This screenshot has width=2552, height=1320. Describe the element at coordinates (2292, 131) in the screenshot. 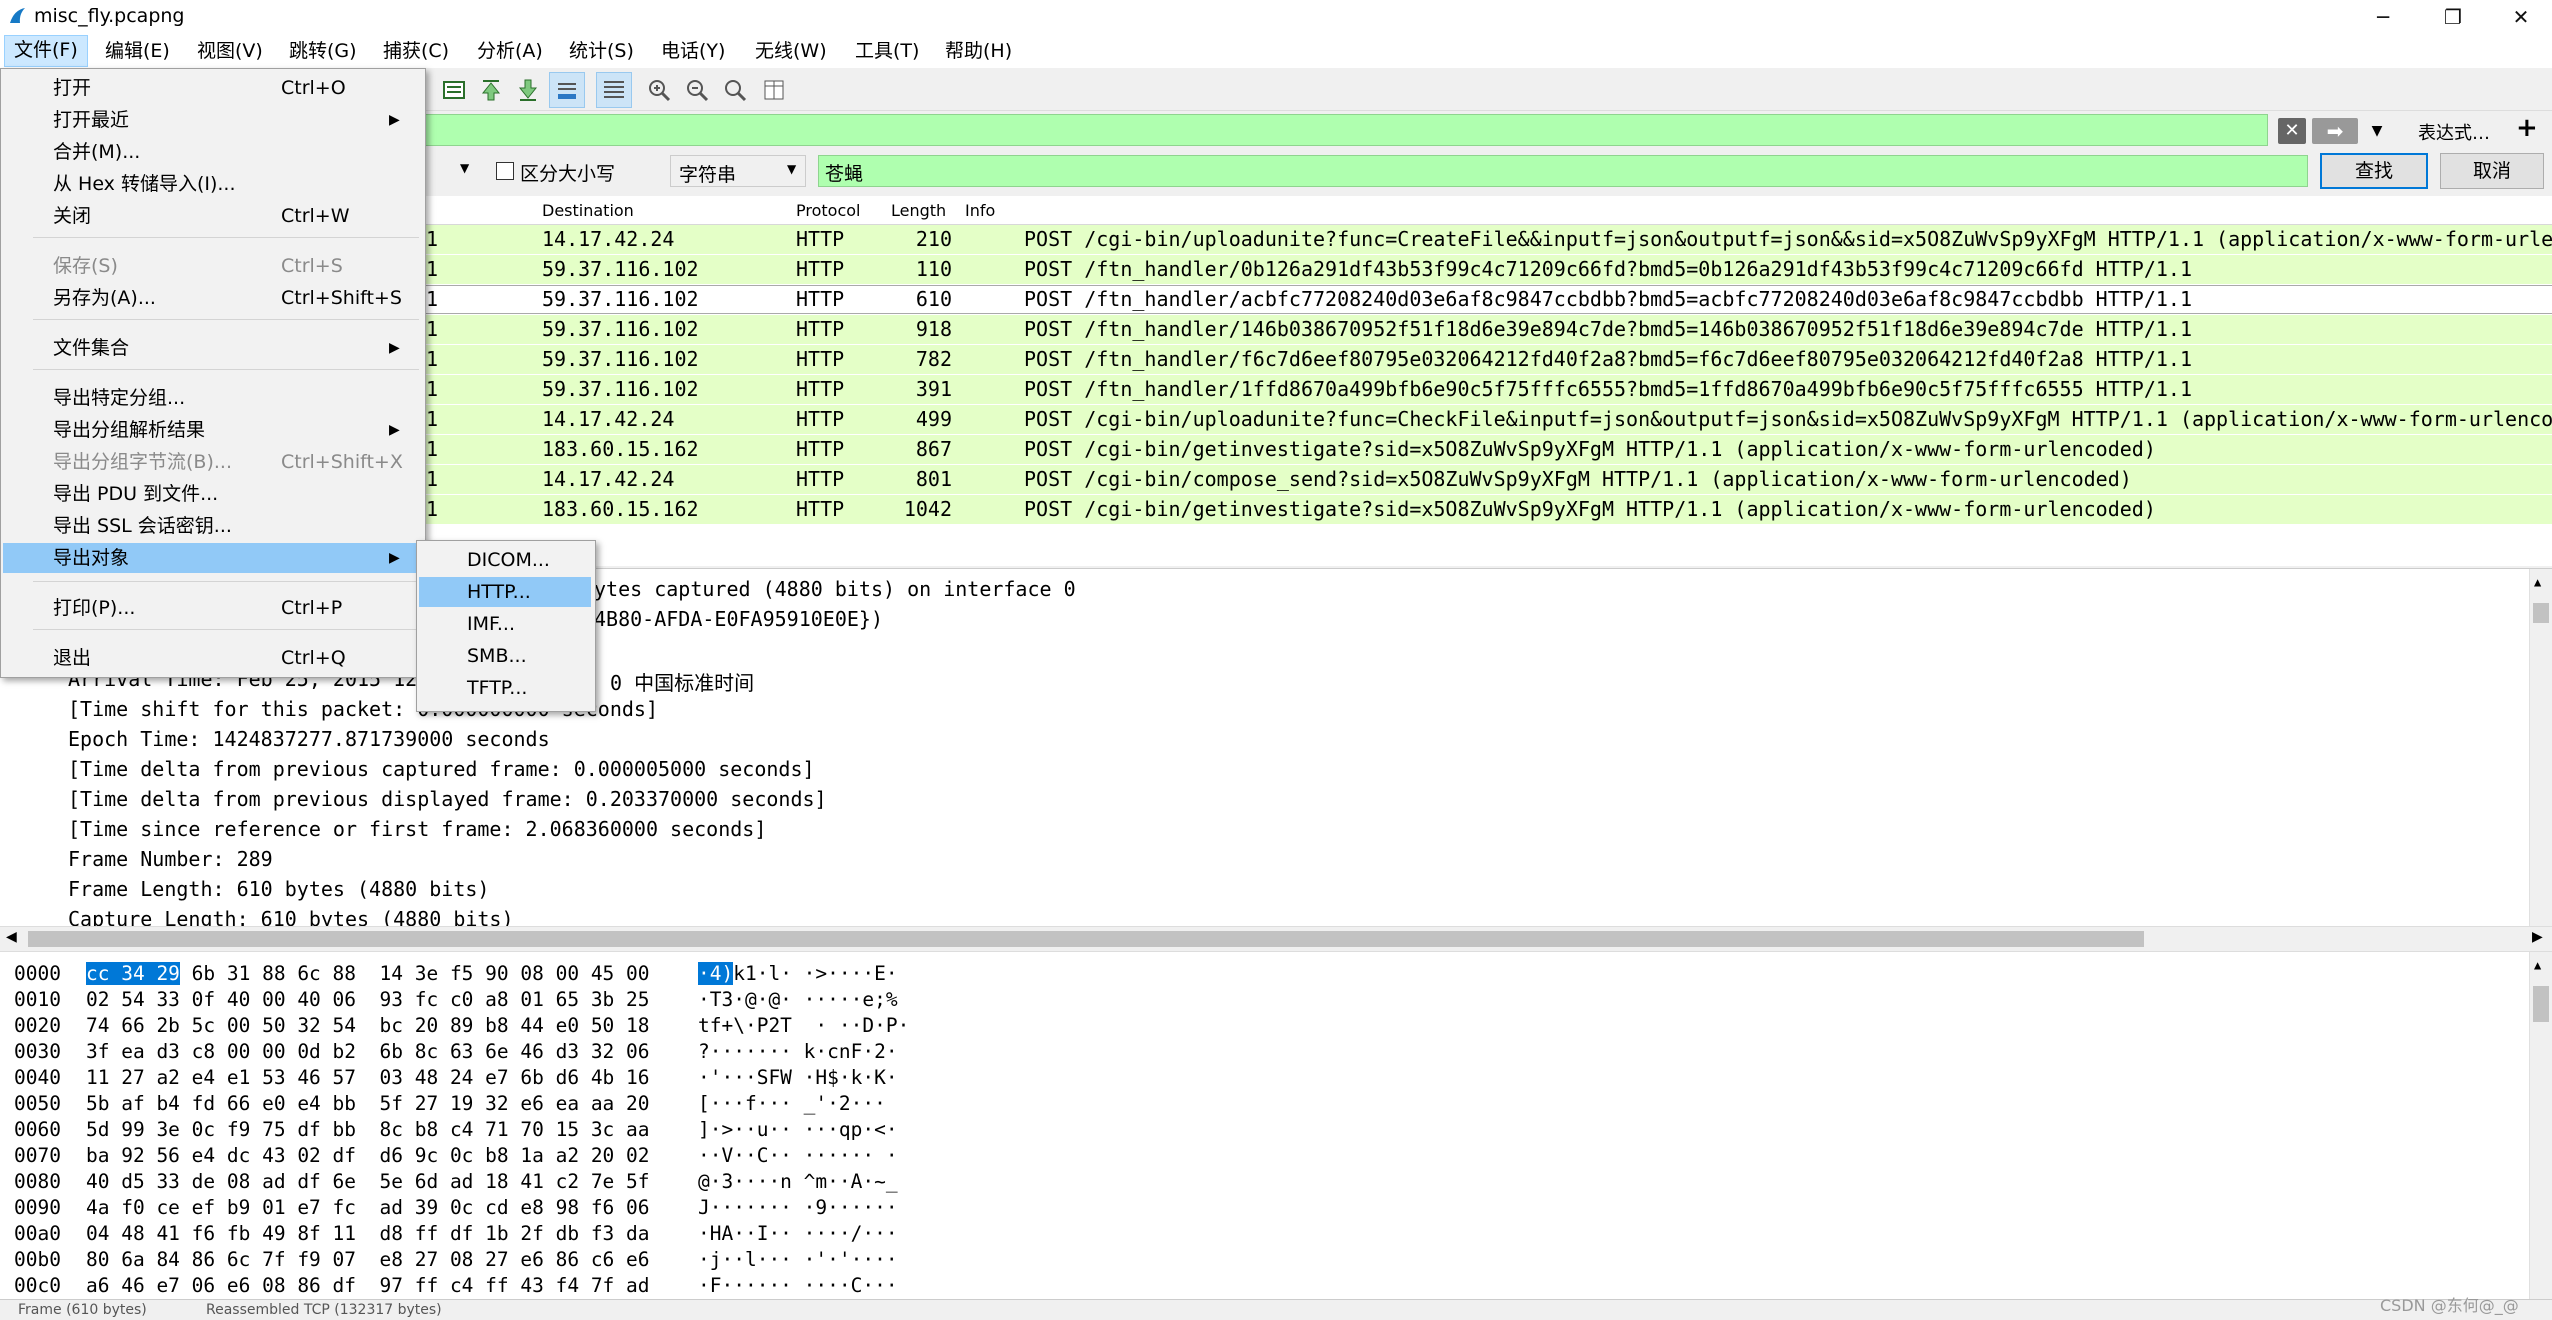

I see `clear-filter-icon: ✕` at that location.